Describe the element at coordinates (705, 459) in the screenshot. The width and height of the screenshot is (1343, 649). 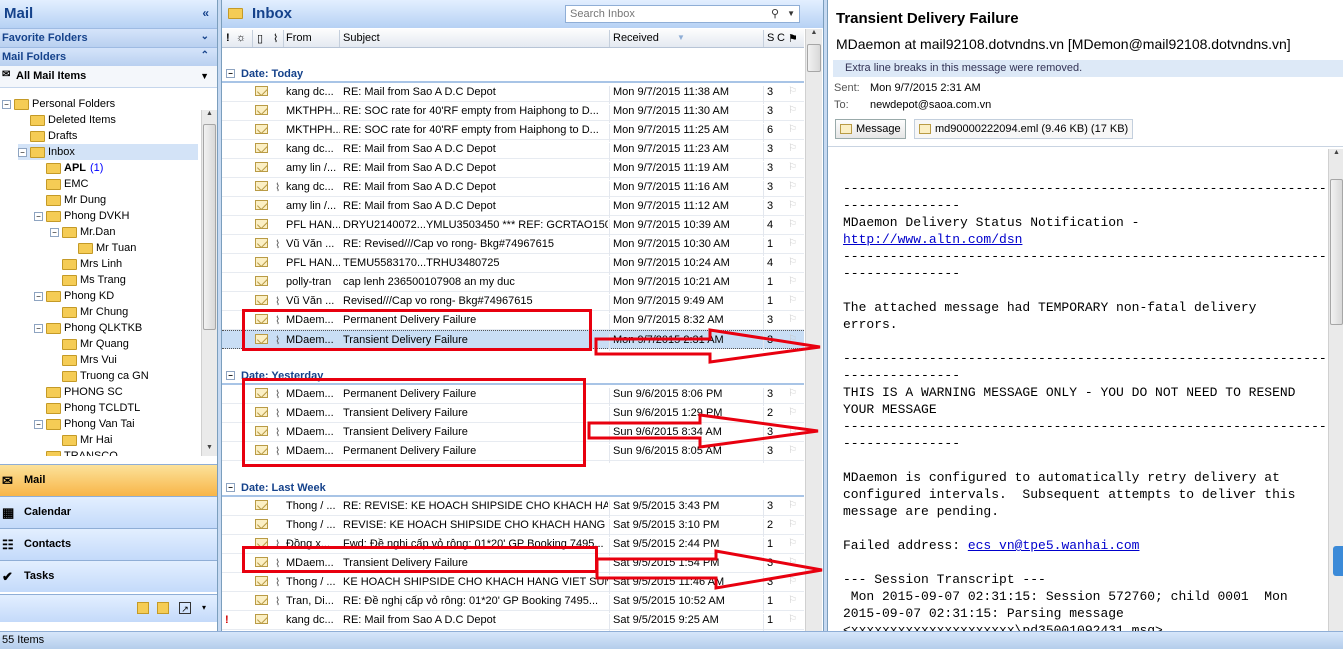
I see `annotation-arrows` at that location.